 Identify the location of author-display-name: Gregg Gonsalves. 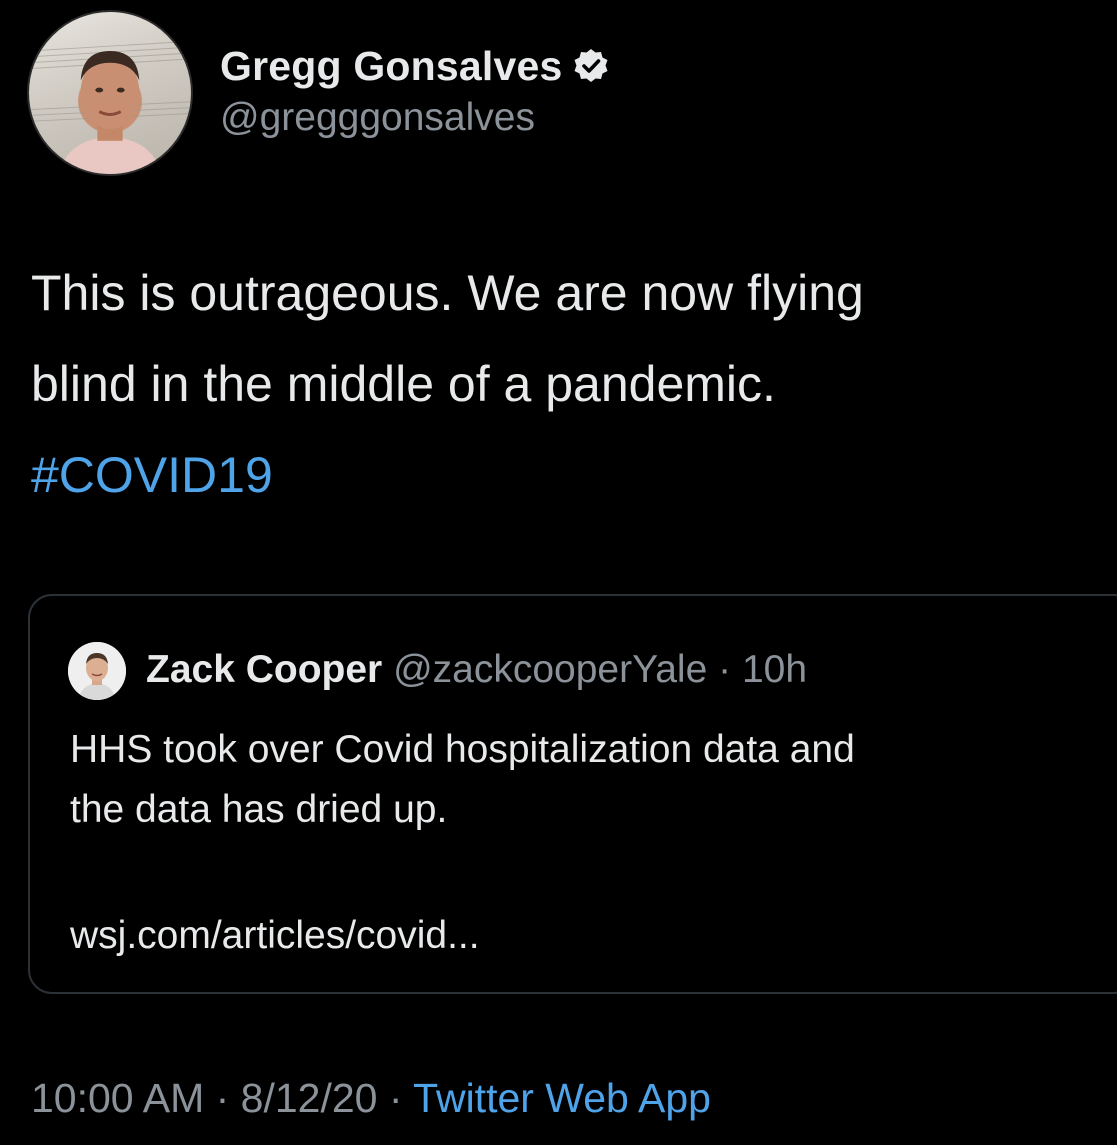
(391, 66).